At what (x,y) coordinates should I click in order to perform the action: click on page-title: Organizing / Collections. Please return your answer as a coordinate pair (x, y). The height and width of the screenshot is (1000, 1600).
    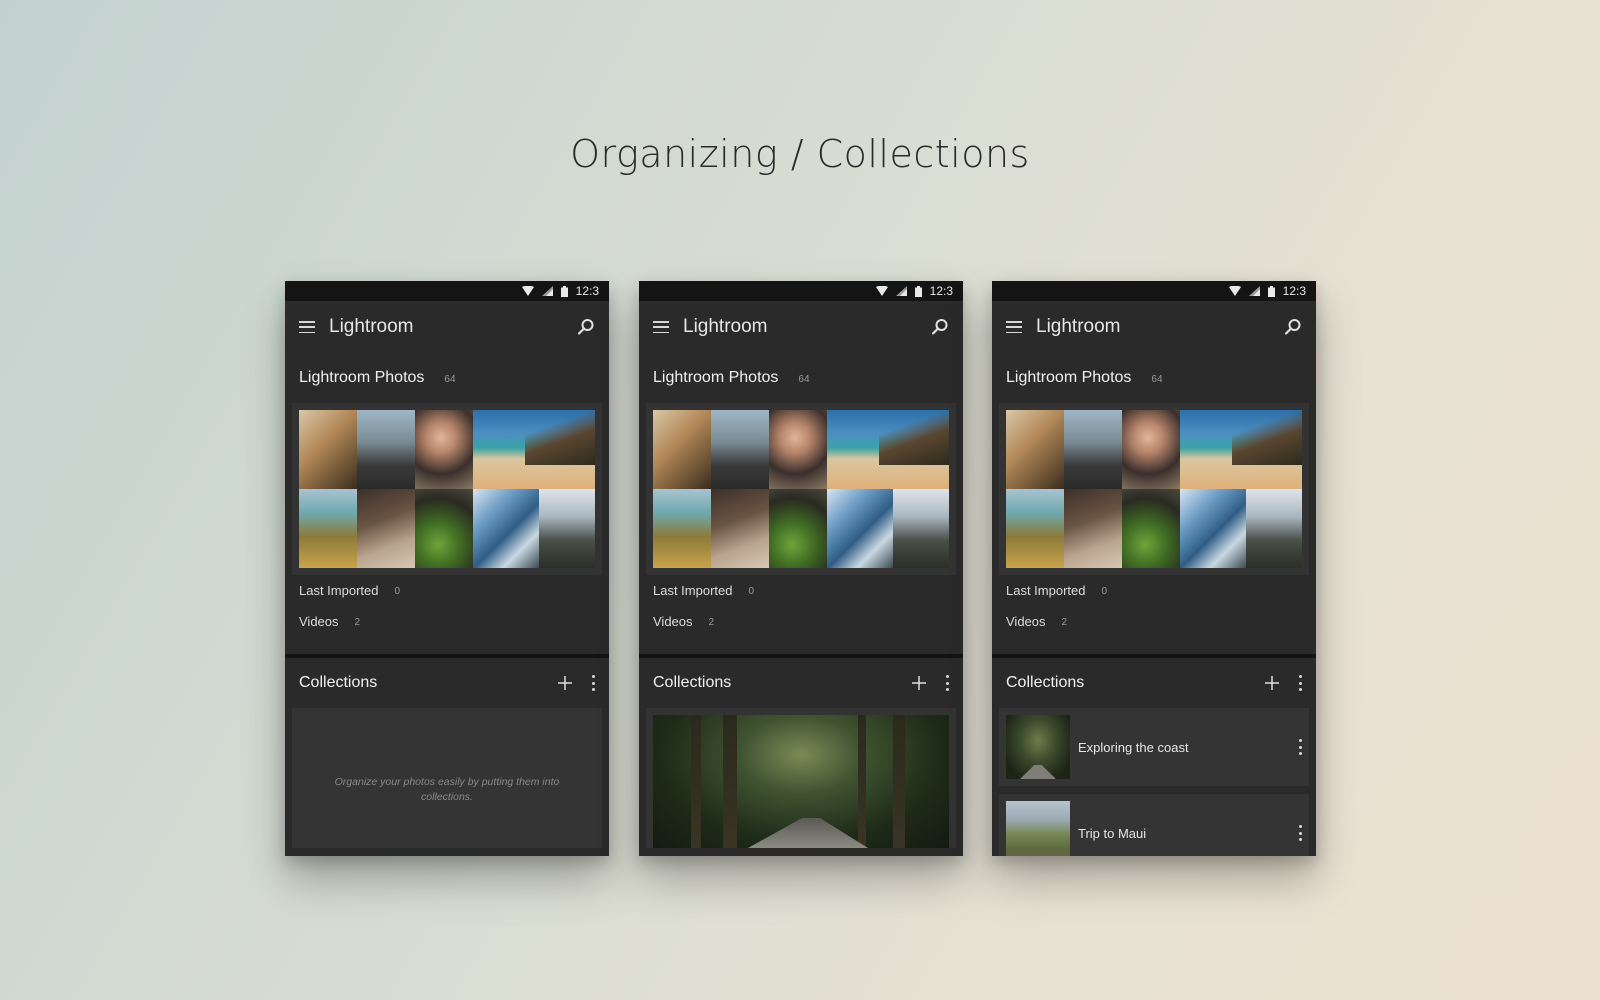
    Looking at the image, I should click on (800, 154).